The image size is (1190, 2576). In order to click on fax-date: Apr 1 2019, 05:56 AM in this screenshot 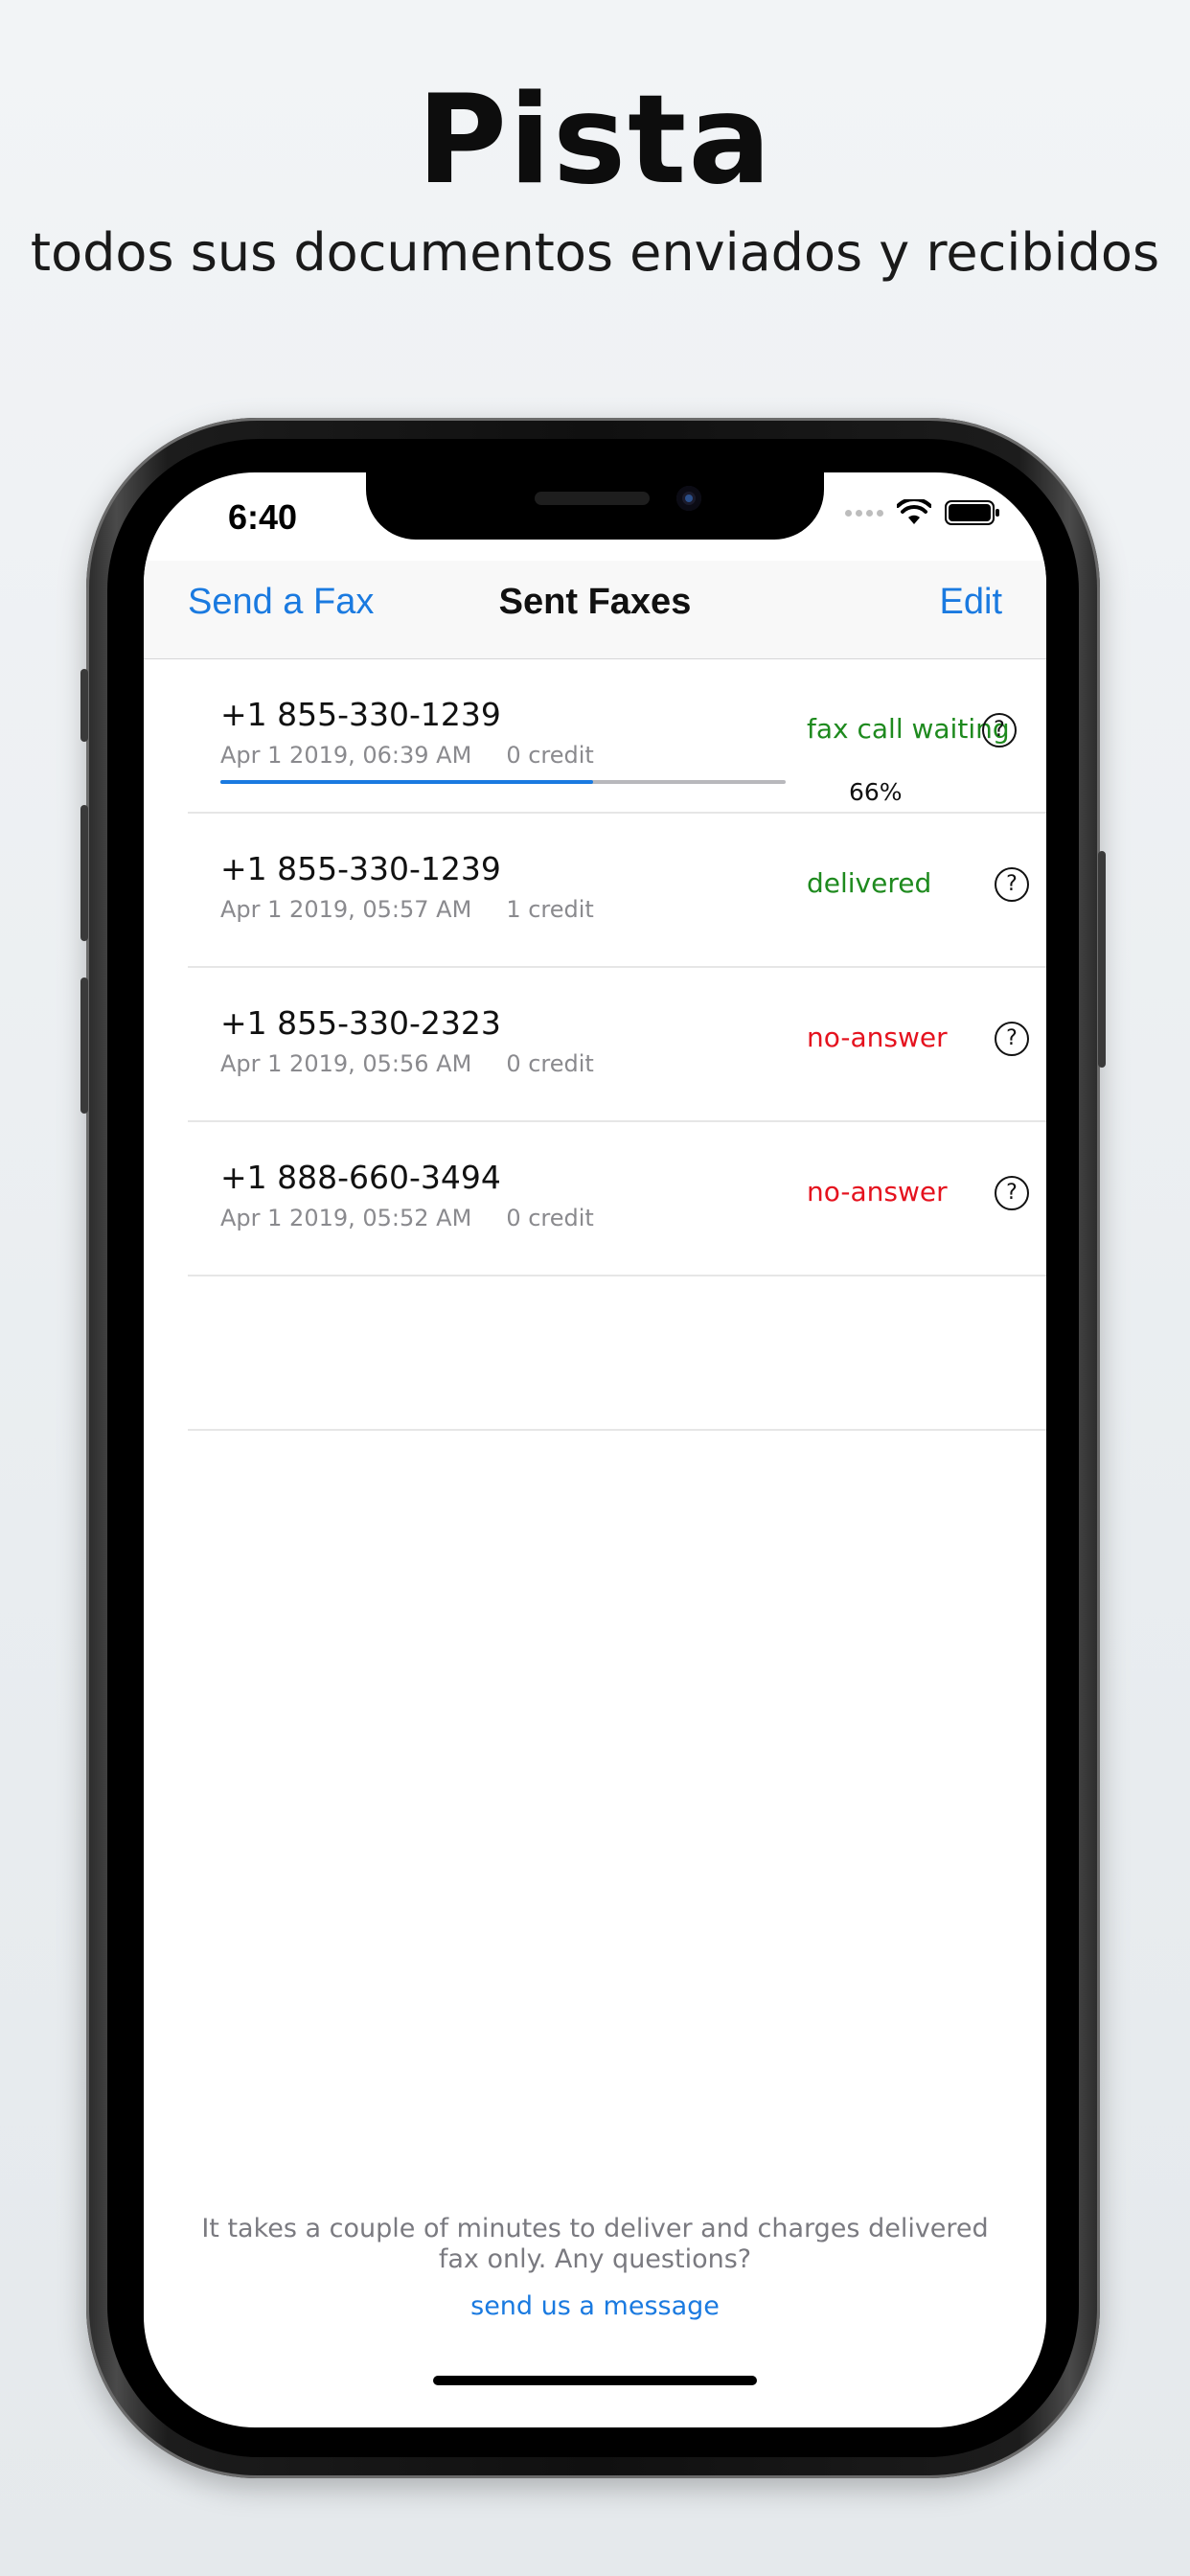, I will do `click(346, 1063)`.